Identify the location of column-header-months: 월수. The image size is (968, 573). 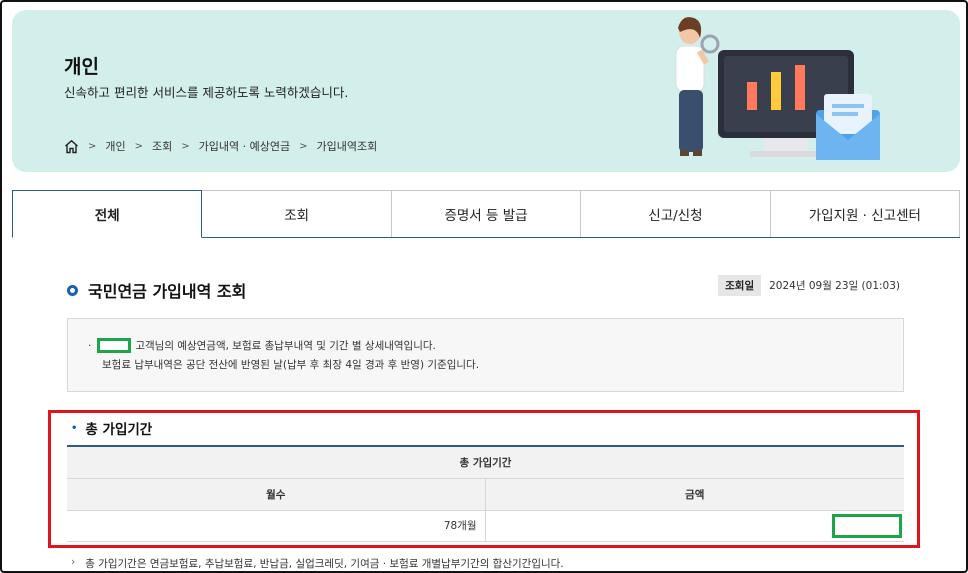
(276, 494).